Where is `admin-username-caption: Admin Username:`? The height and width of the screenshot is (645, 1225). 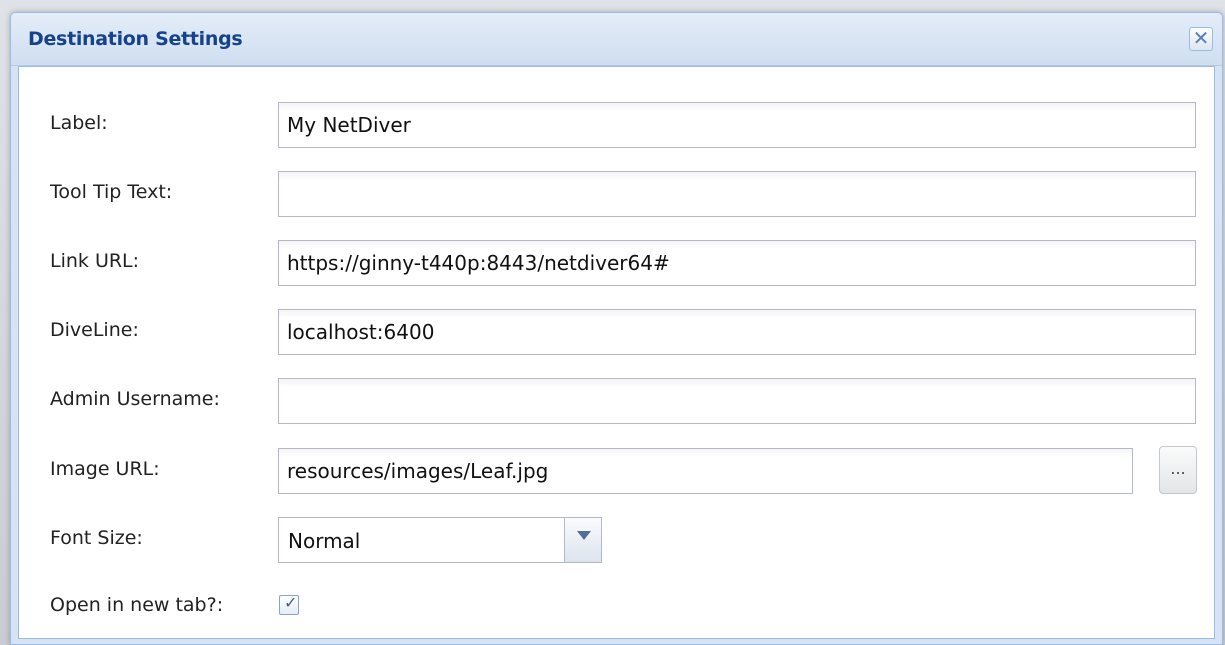
admin-username-caption: Admin Username: is located at coordinates (135, 399).